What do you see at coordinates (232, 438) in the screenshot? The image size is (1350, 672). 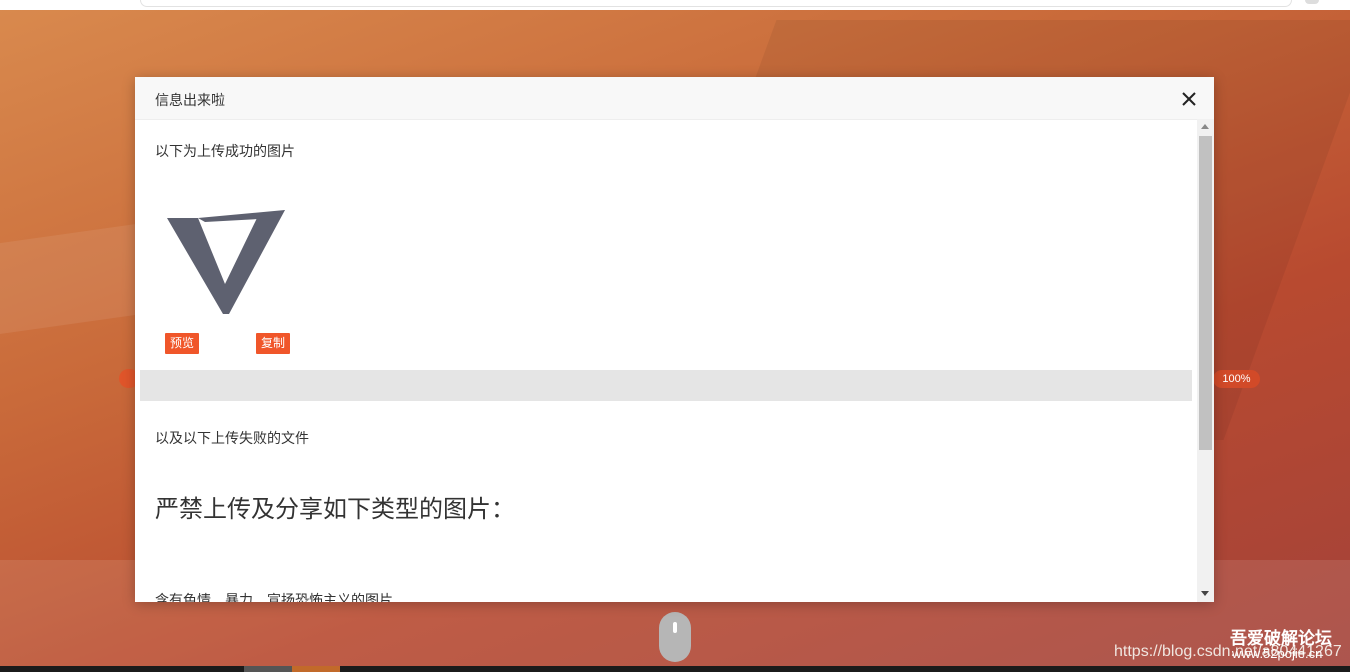 I see `failed-heading: 以及以下上传失败的文件` at bounding box center [232, 438].